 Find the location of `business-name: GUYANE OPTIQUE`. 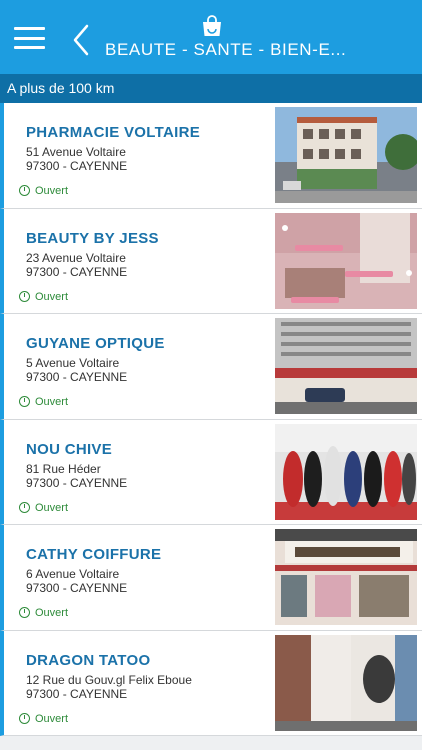

business-name: GUYANE OPTIQUE is located at coordinates (95, 343).